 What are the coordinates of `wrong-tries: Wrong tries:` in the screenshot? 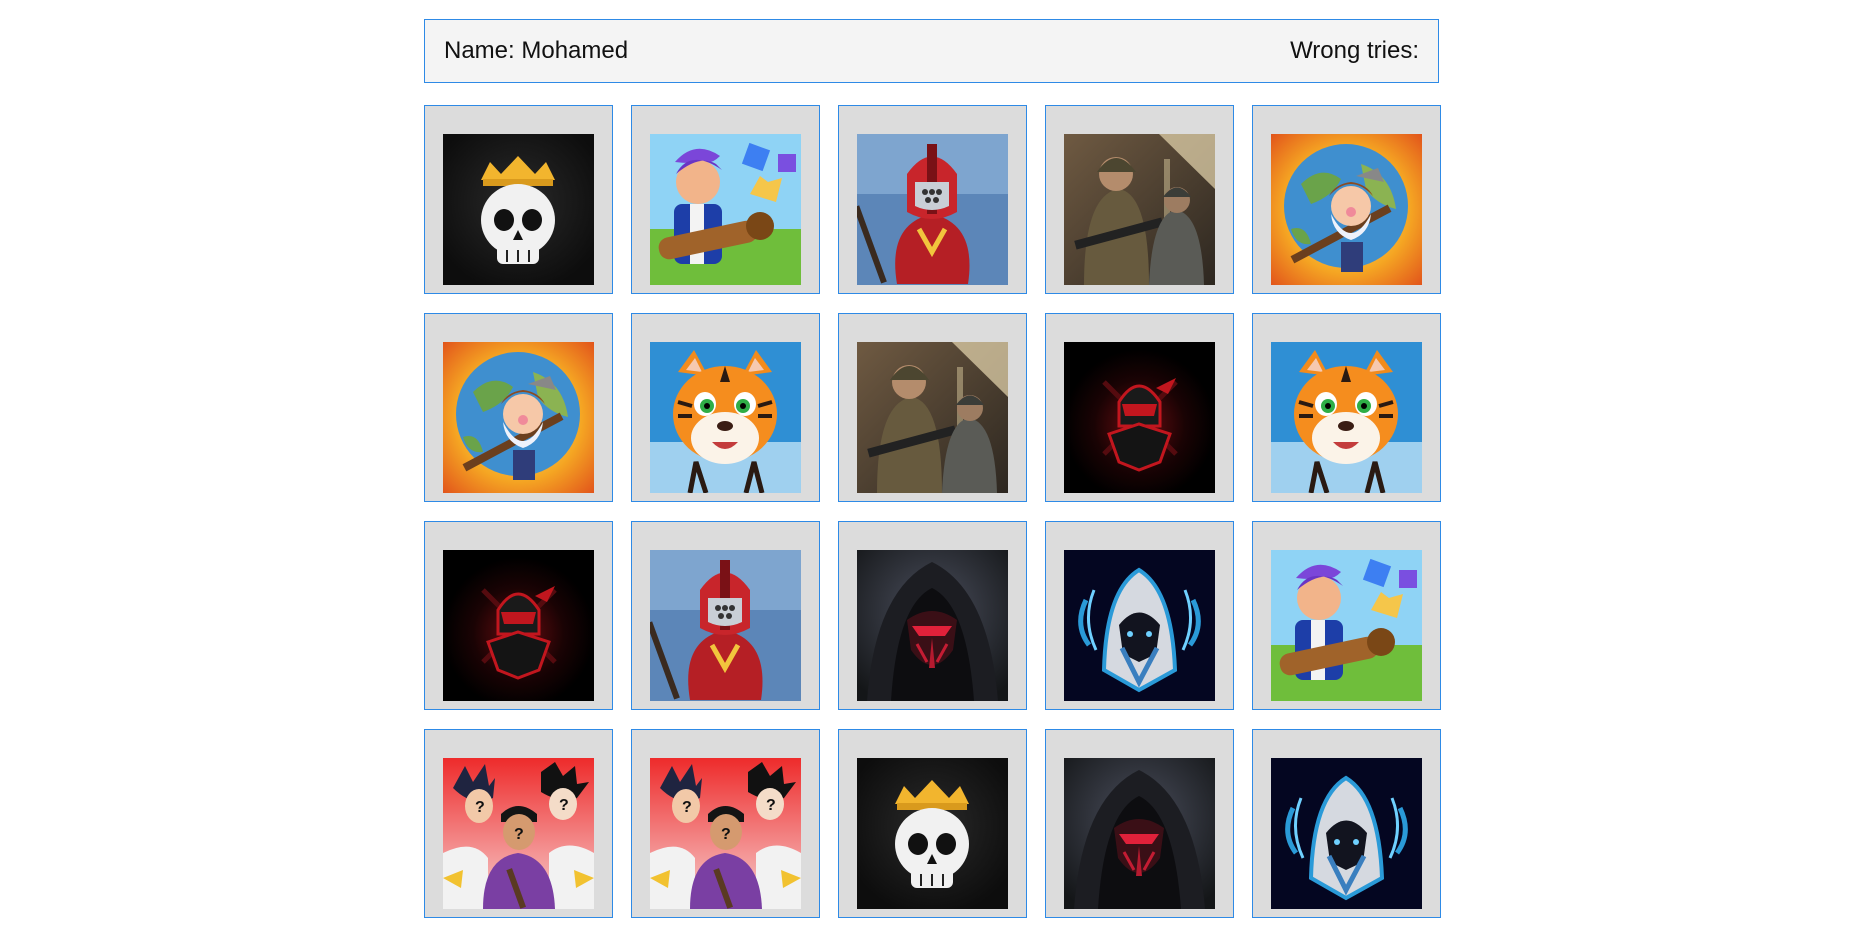 It's located at (1354, 51).